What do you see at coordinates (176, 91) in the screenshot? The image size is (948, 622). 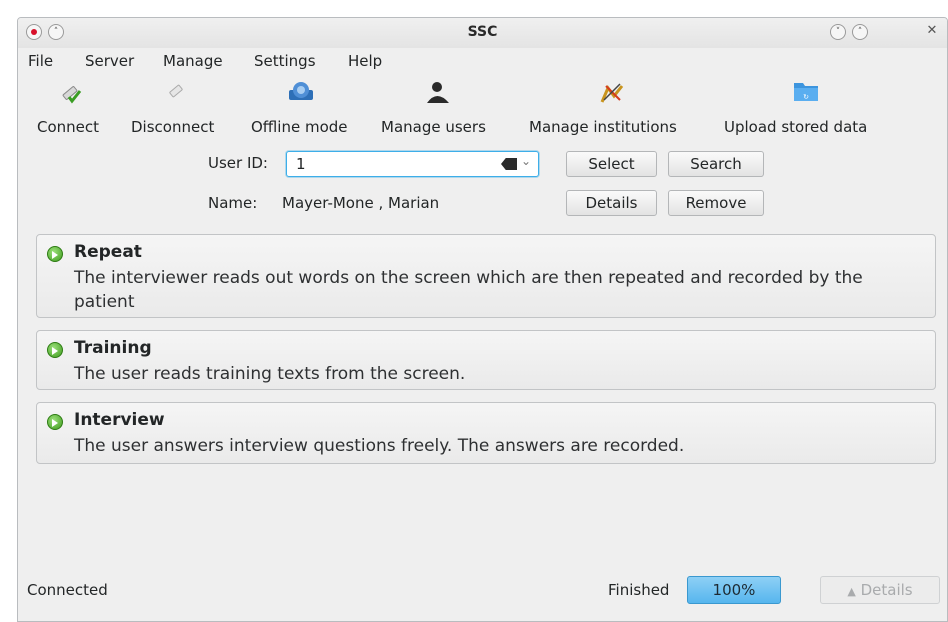 I see `disconnect-icon` at bounding box center [176, 91].